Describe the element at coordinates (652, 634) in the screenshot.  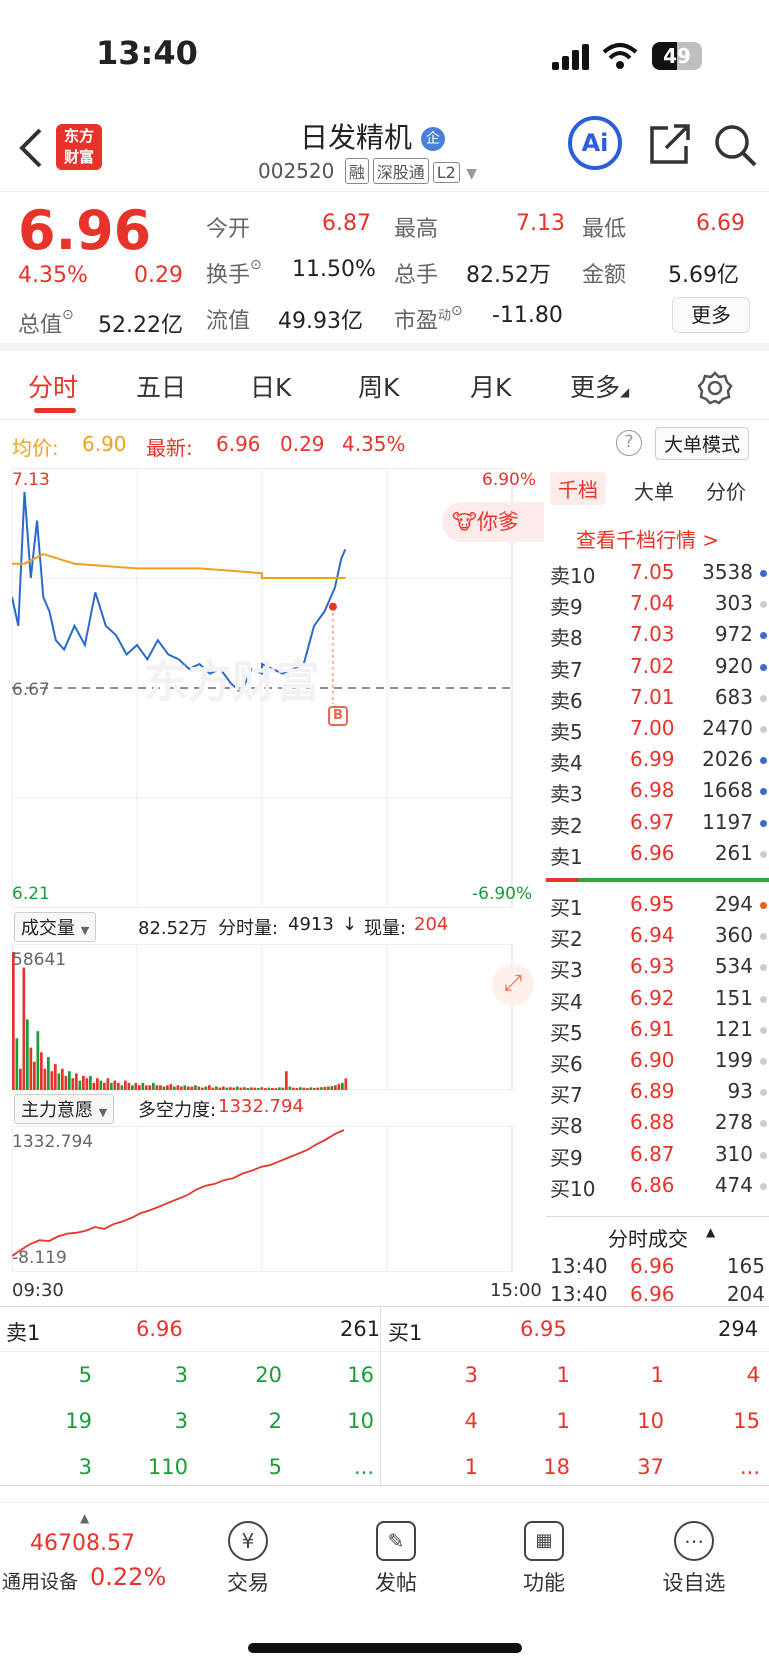
I see `level-price: 7.03` at that location.